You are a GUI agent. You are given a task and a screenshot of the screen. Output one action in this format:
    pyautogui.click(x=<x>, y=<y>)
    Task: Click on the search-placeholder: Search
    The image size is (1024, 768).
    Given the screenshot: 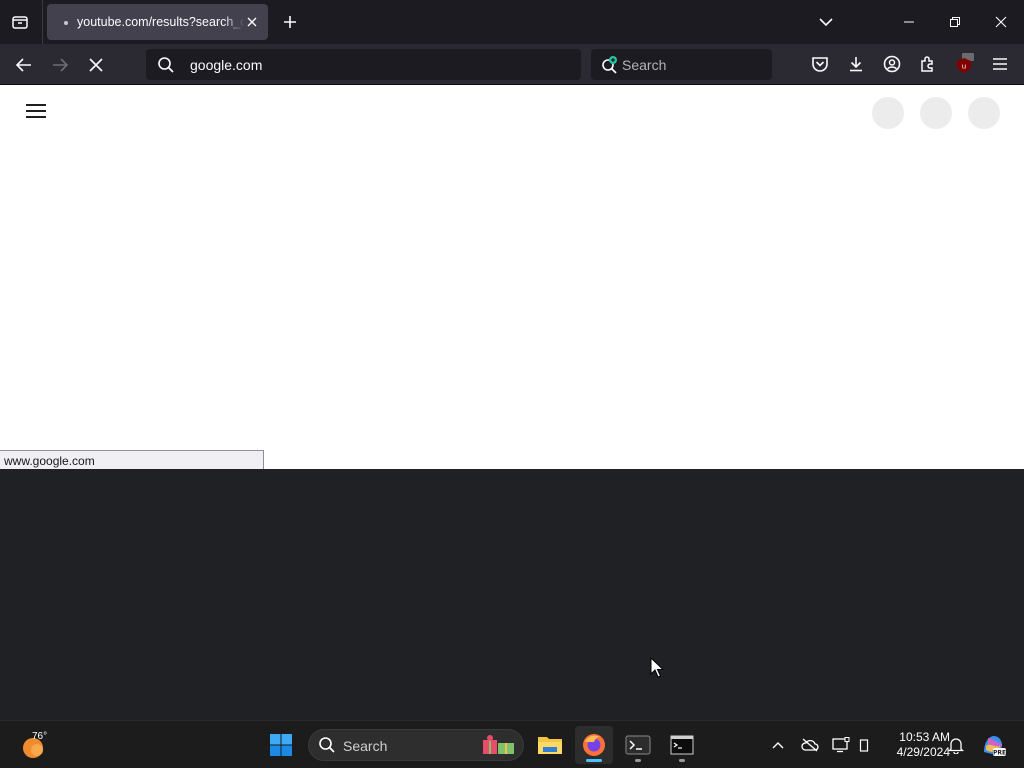 What is the action you would take?
    pyautogui.click(x=644, y=65)
    